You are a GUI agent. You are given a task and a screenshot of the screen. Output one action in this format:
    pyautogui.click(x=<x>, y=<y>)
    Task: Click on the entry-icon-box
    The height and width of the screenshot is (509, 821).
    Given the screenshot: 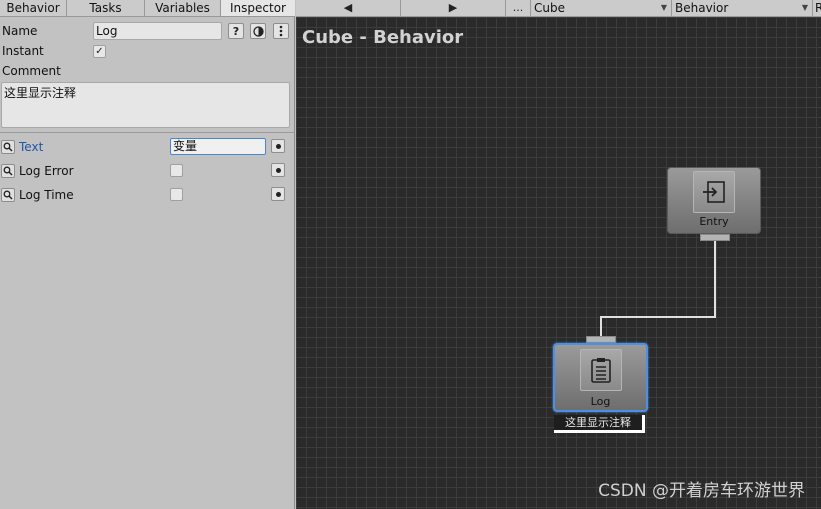 What is the action you would take?
    pyautogui.click(x=714, y=192)
    